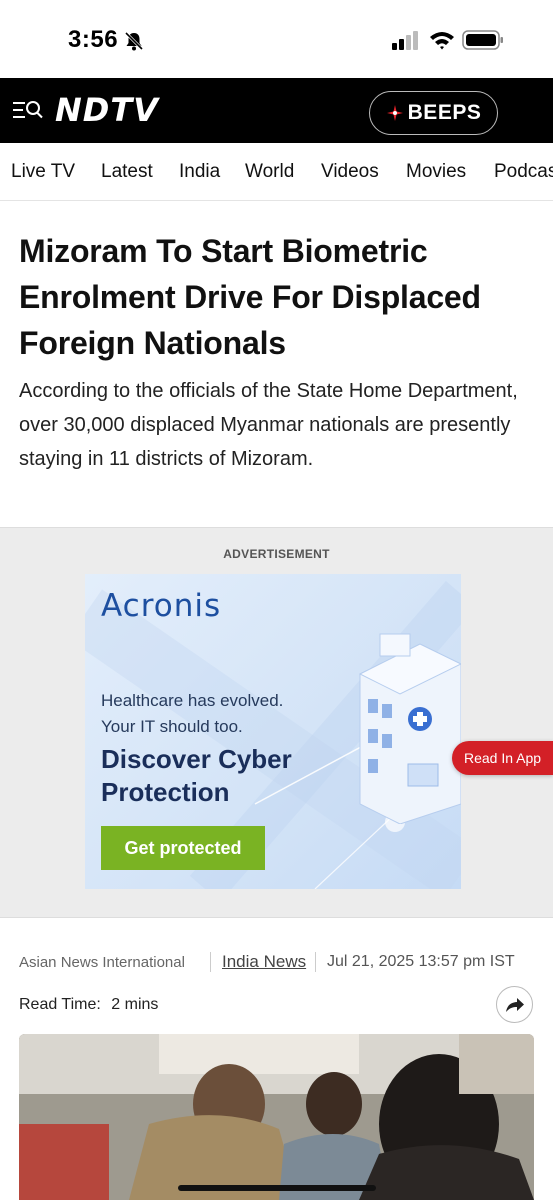  I want to click on article-category-link: India News, so click(264, 962).